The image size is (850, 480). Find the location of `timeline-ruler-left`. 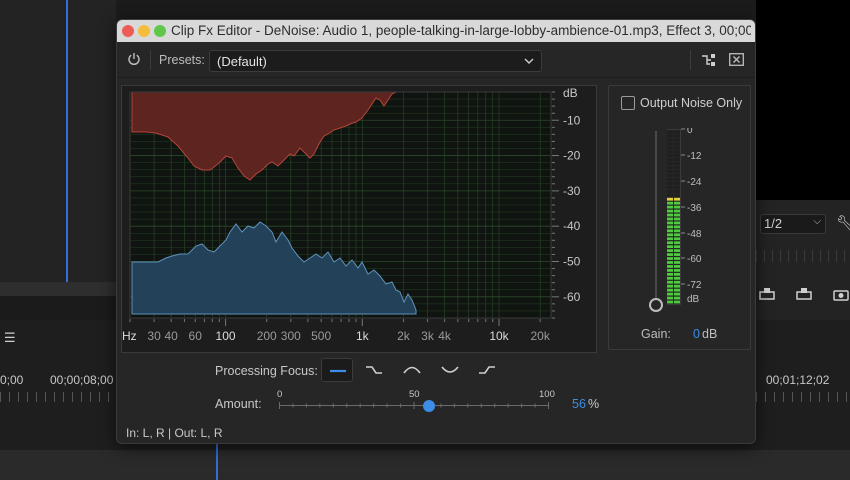

timeline-ruler-left is located at coordinates (58, 397).